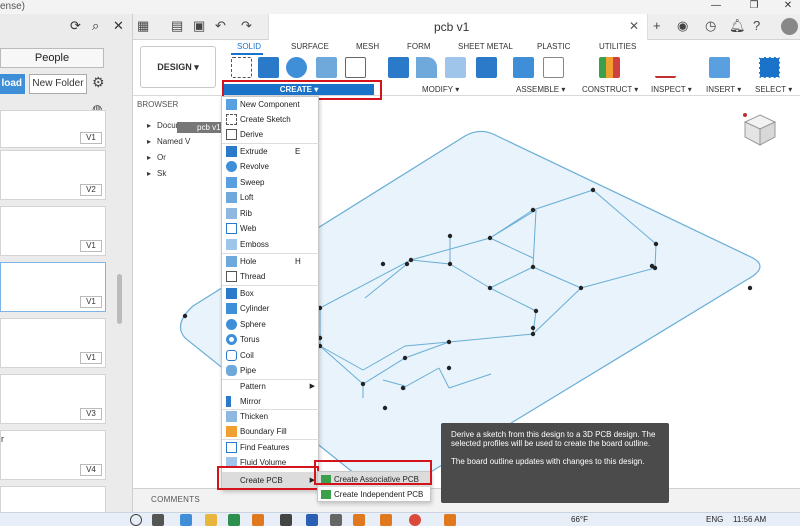 The width and height of the screenshot is (800, 526). What do you see at coordinates (749, 519) in the screenshot?
I see `clock: 11:56 AM` at bounding box center [749, 519].